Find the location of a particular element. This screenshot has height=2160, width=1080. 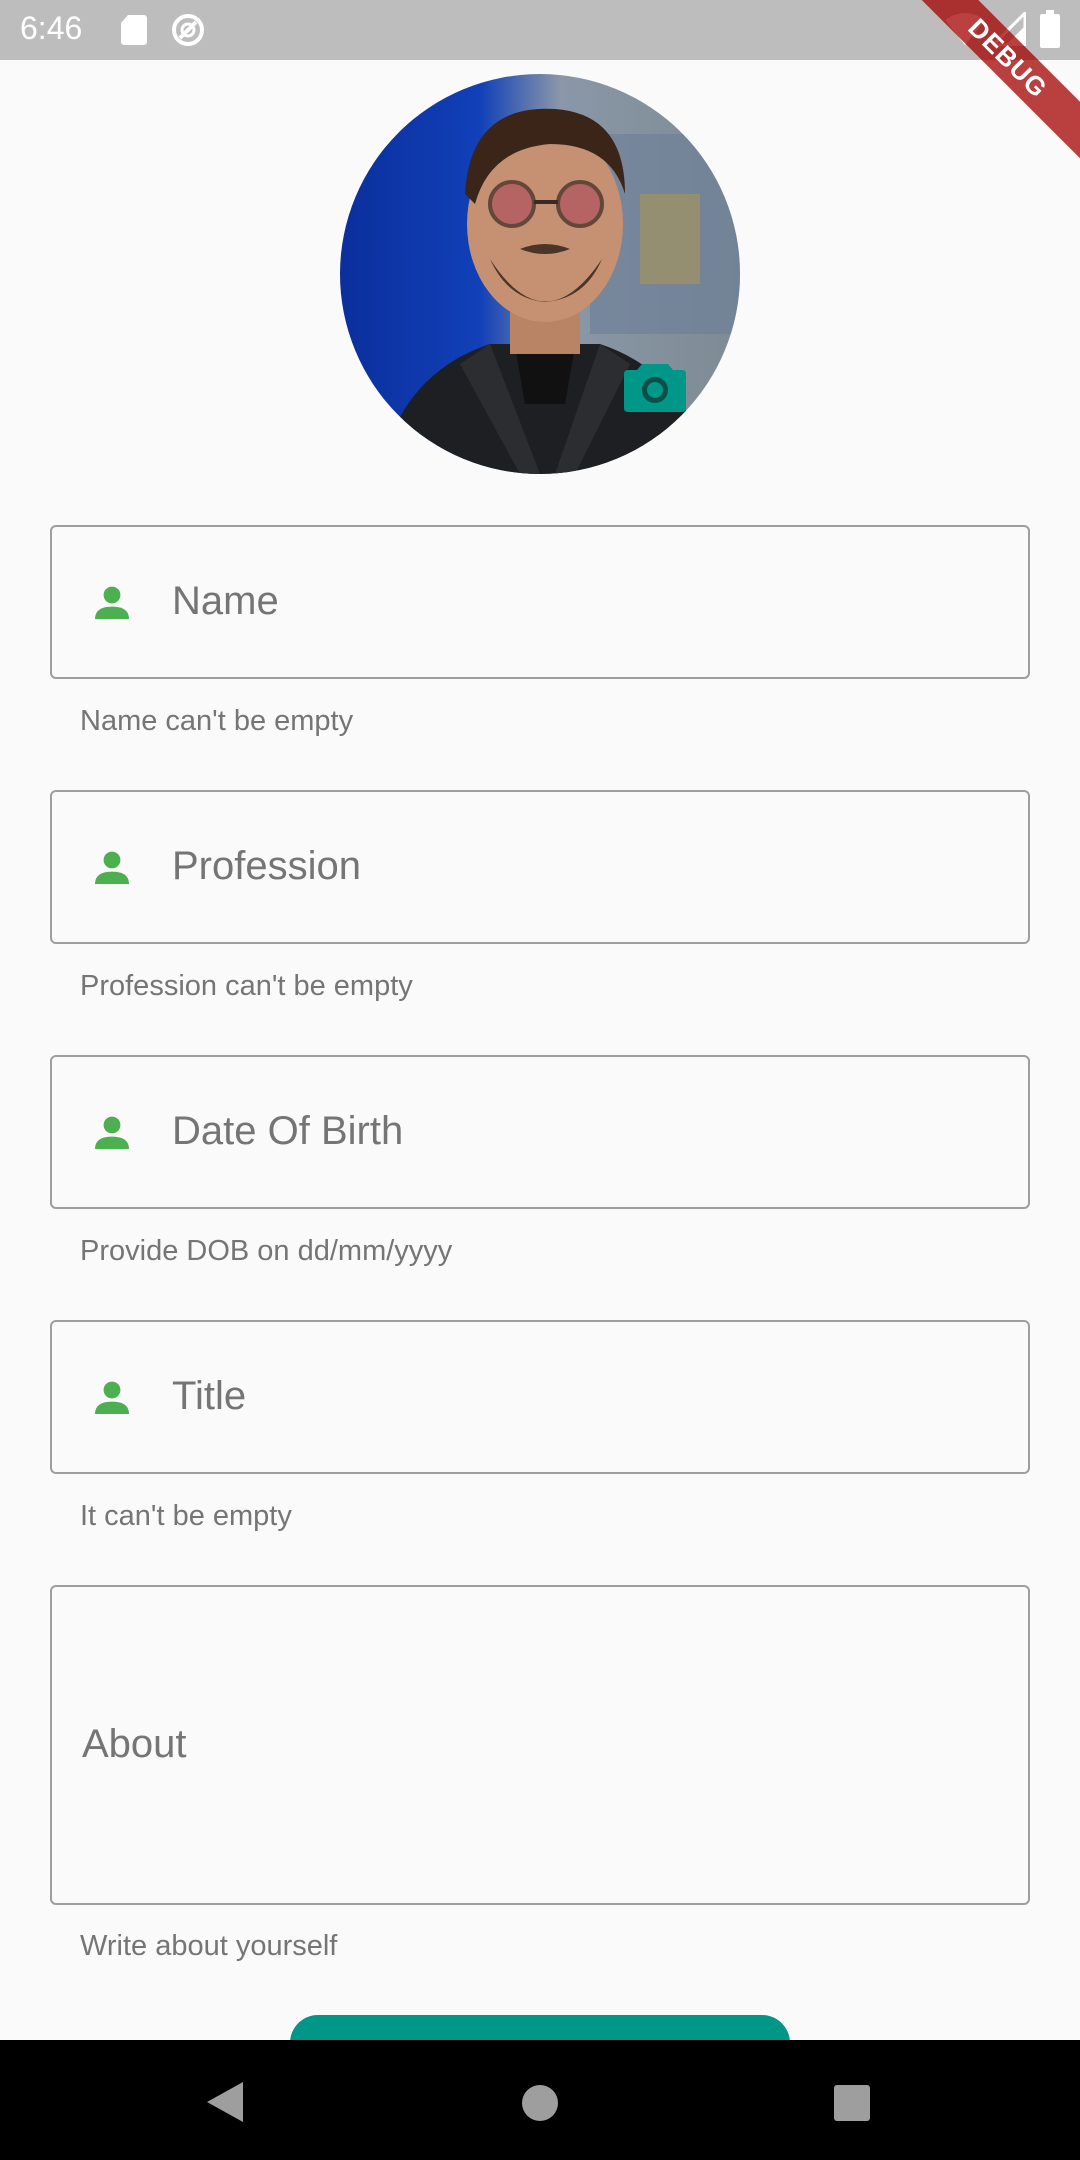

sync-icon is located at coordinates (188, 30).